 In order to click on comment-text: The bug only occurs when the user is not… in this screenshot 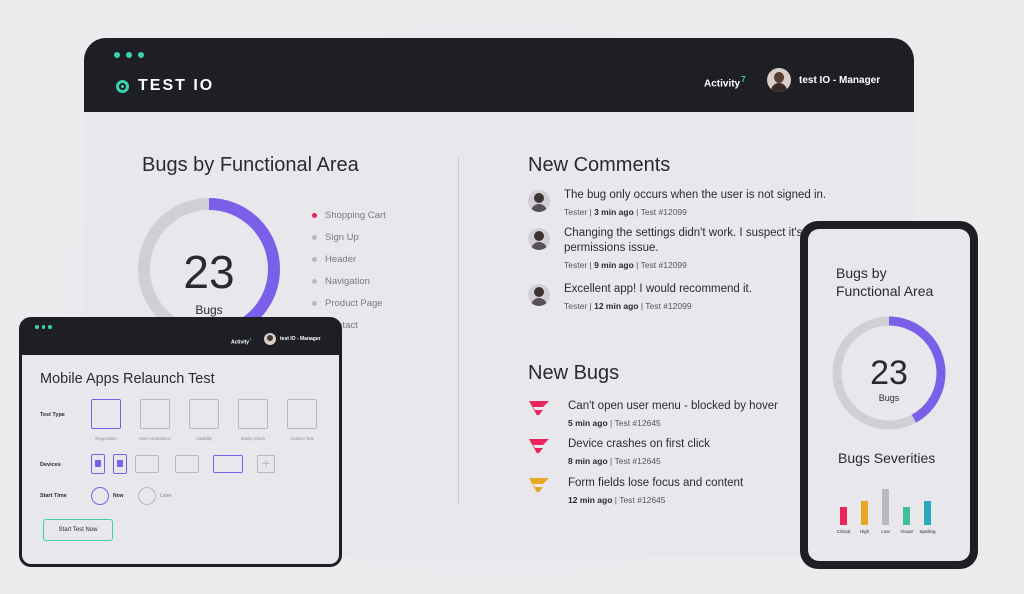, I will do `click(695, 195)`.